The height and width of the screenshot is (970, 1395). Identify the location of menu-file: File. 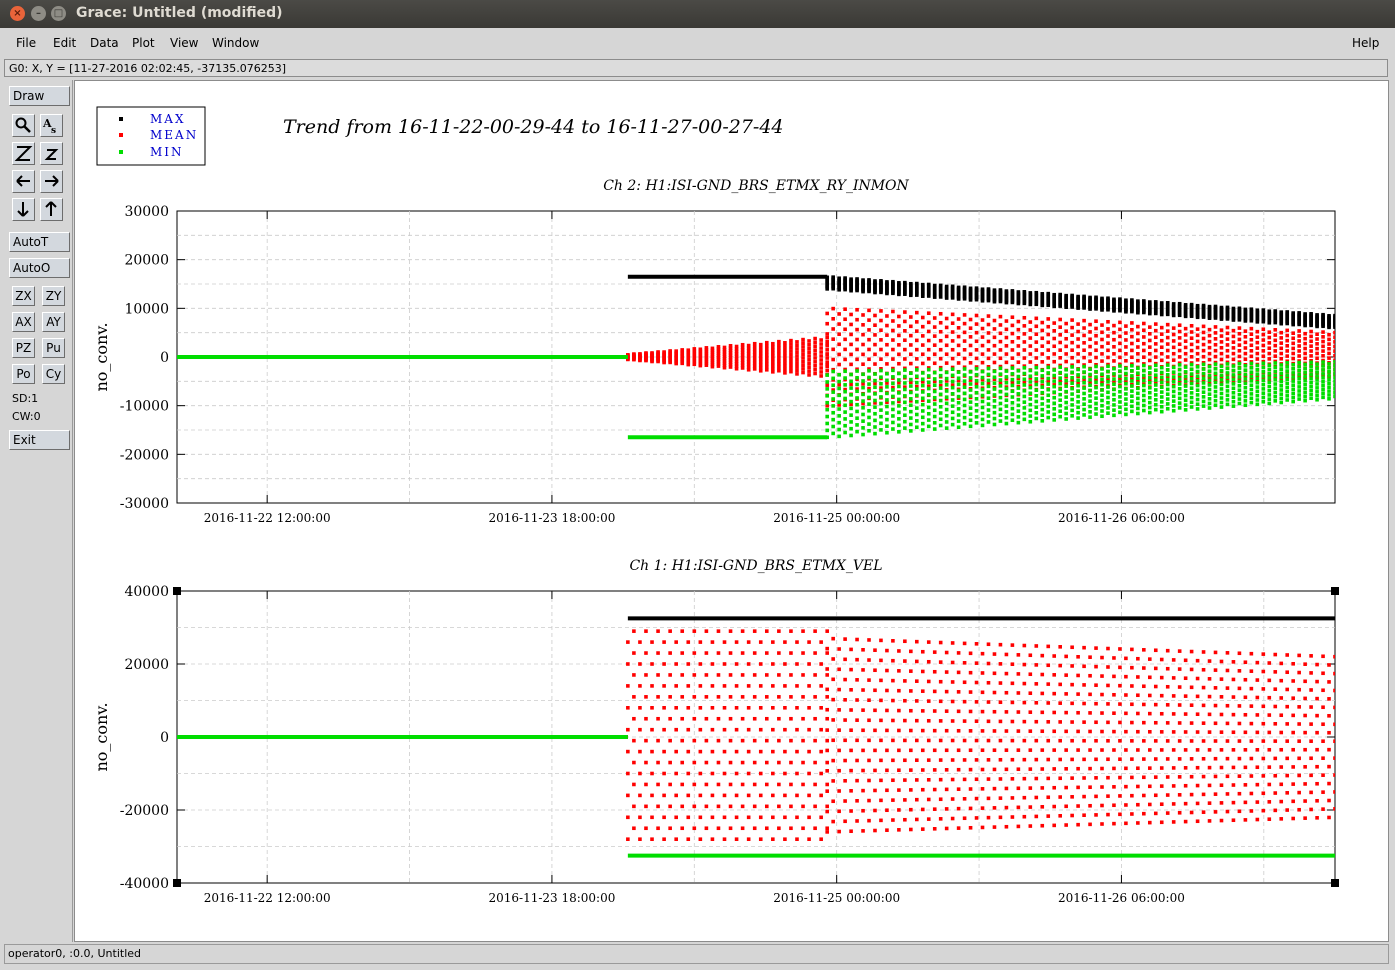
(26, 43).